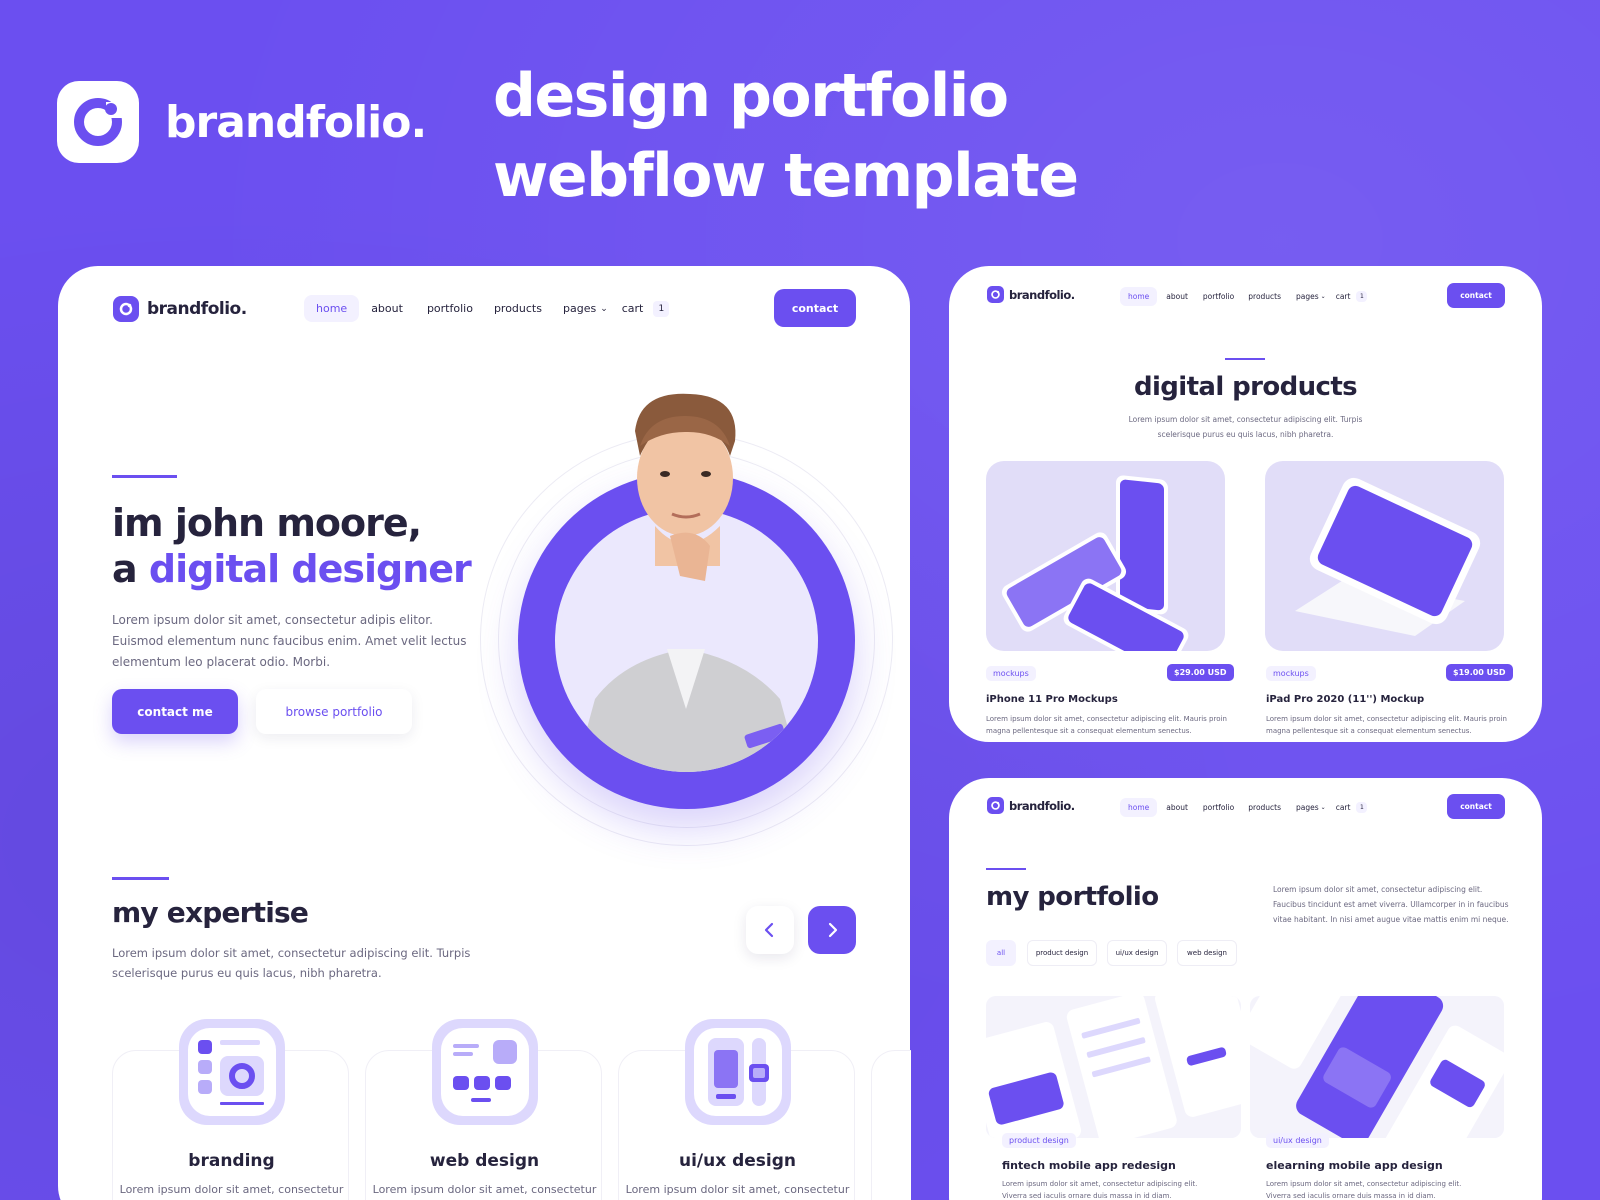  What do you see at coordinates (685, 487) in the screenshot?
I see `portrait-head` at bounding box center [685, 487].